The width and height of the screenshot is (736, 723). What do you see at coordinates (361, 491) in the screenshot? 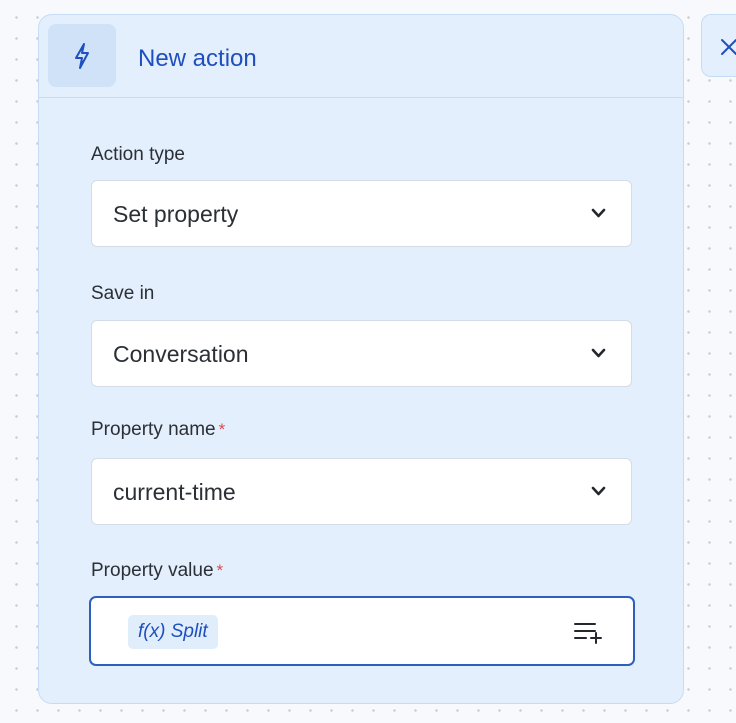
I see `property-name-select: current-time` at bounding box center [361, 491].